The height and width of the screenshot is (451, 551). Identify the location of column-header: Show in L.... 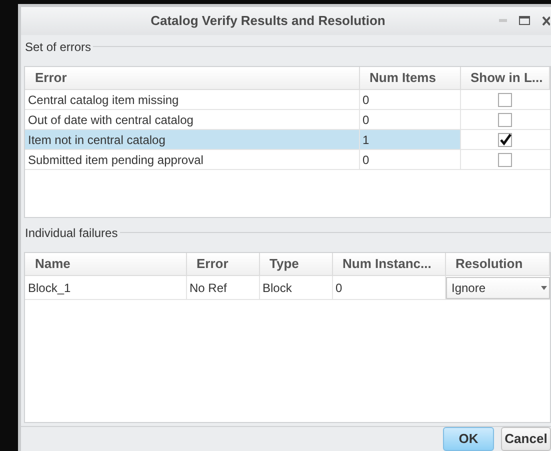
(505, 78).